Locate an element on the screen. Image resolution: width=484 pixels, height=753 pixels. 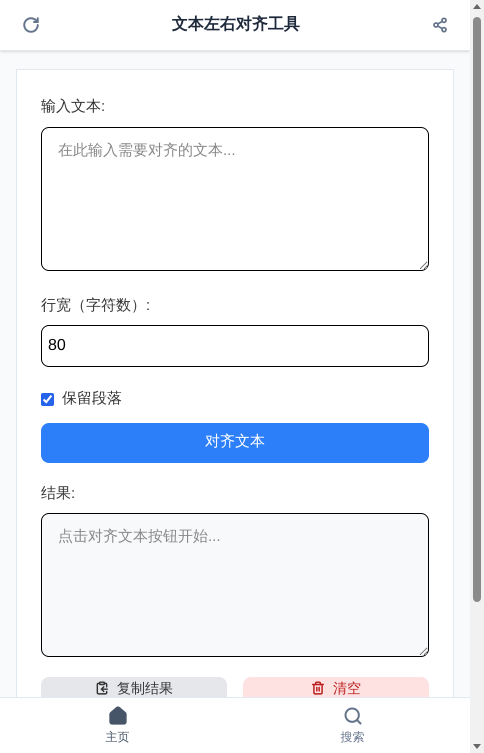
nav-item: 搜索 is located at coordinates (352, 725).